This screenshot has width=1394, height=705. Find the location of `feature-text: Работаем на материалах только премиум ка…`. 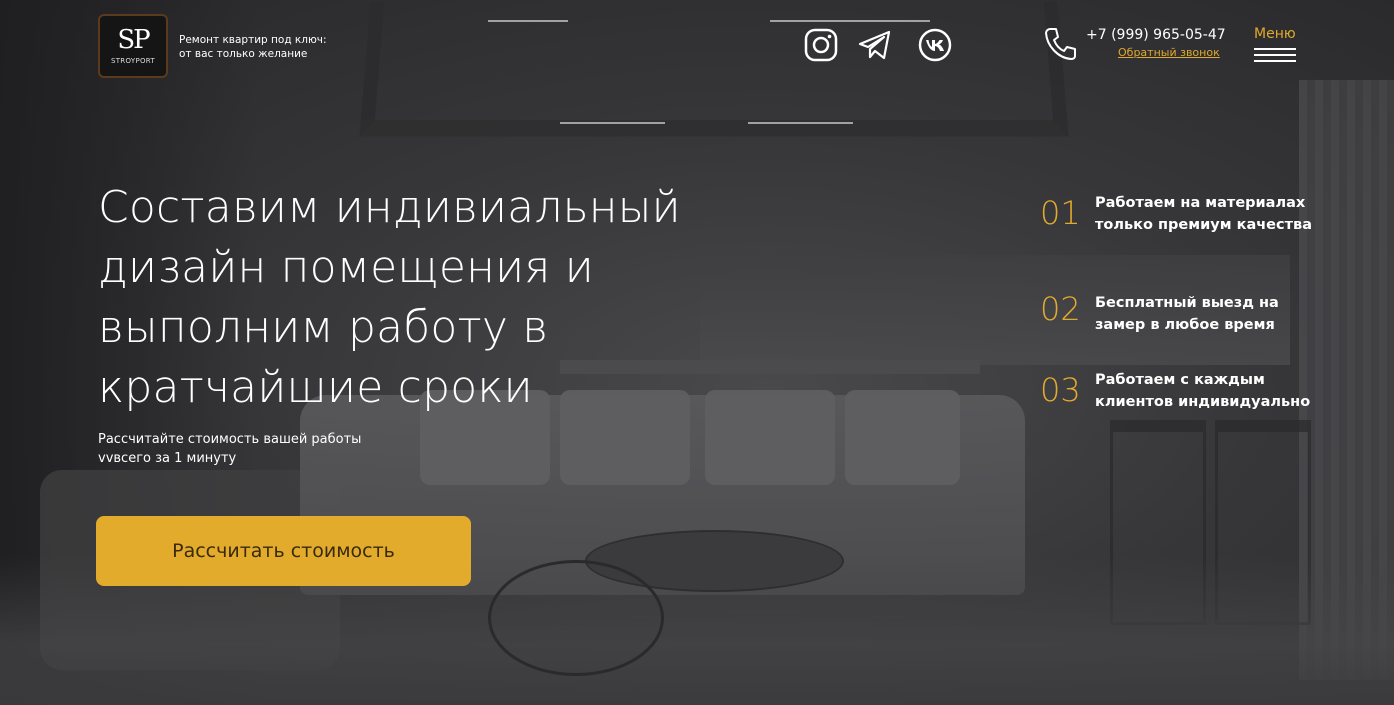

feature-text: Работаем на материалах только премиум ка… is located at coordinates (1203, 214).